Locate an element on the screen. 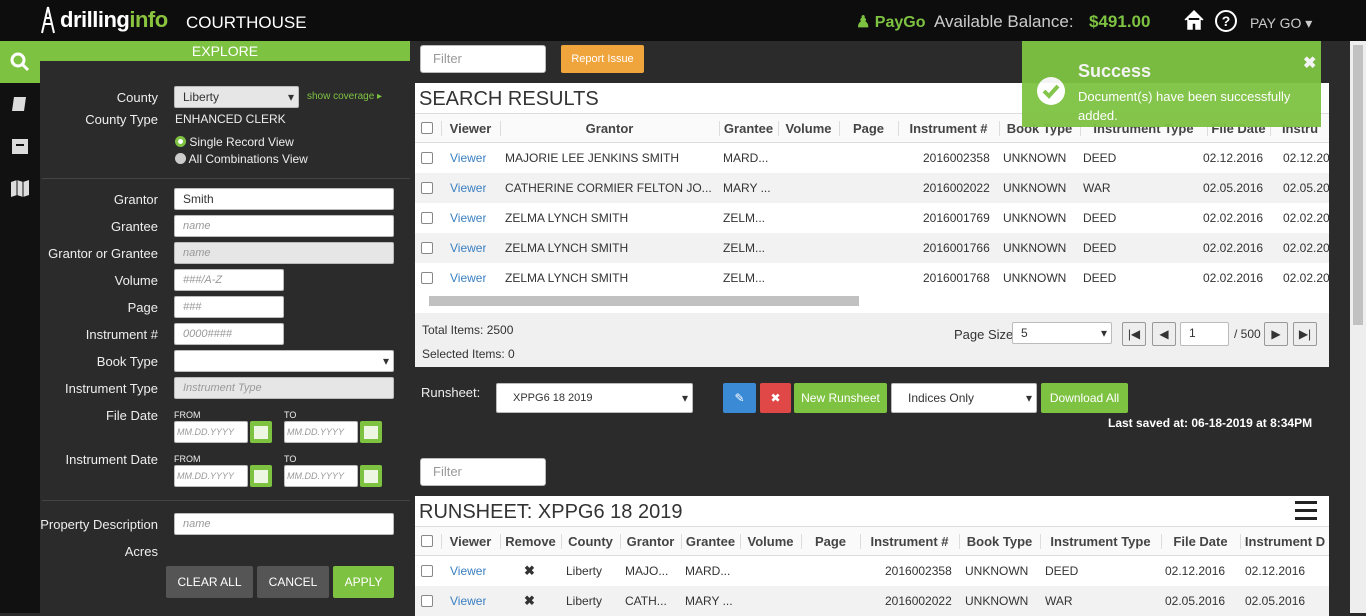 The image size is (1366, 616). column-header: File Date is located at coordinates (1200, 541).